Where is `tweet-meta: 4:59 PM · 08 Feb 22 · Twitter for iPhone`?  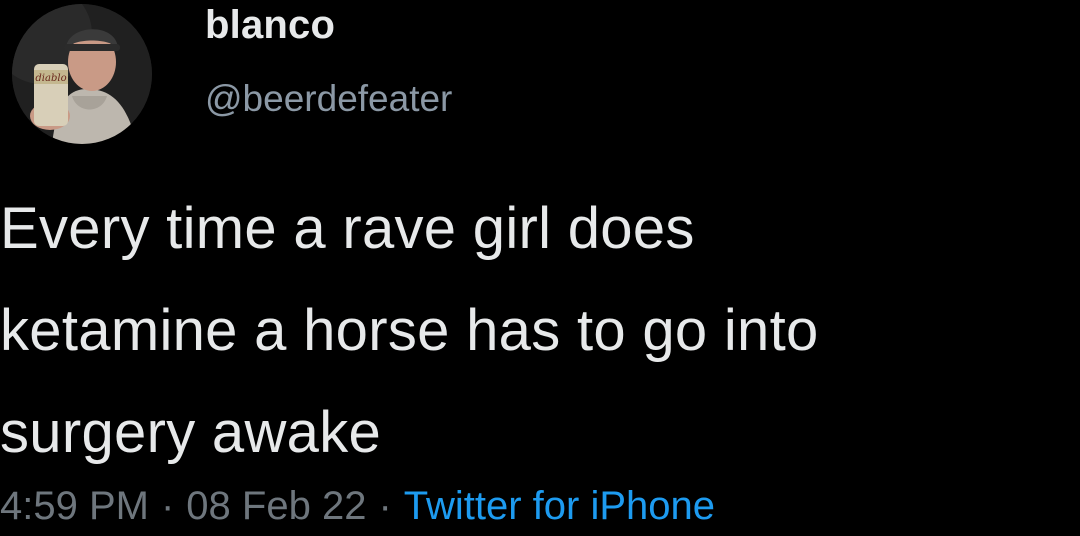 tweet-meta: 4:59 PM · 08 Feb 22 · Twitter for iPhone is located at coordinates (357, 506).